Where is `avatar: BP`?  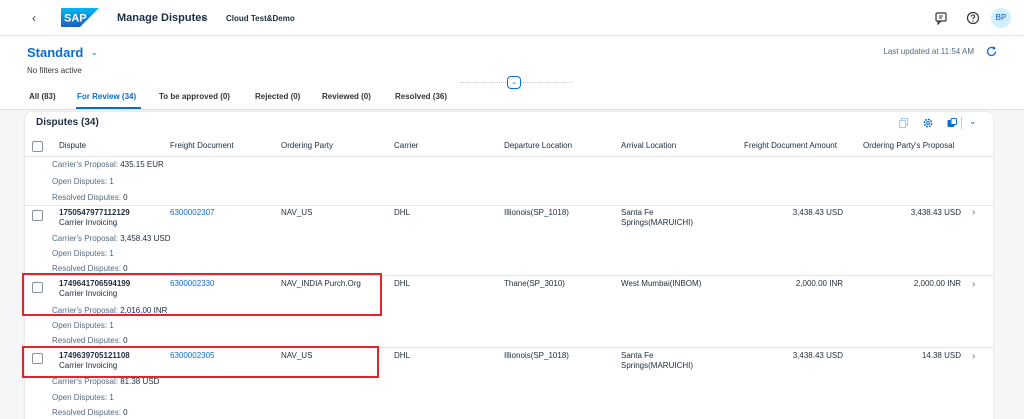
avatar: BP is located at coordinates (1001, 18).